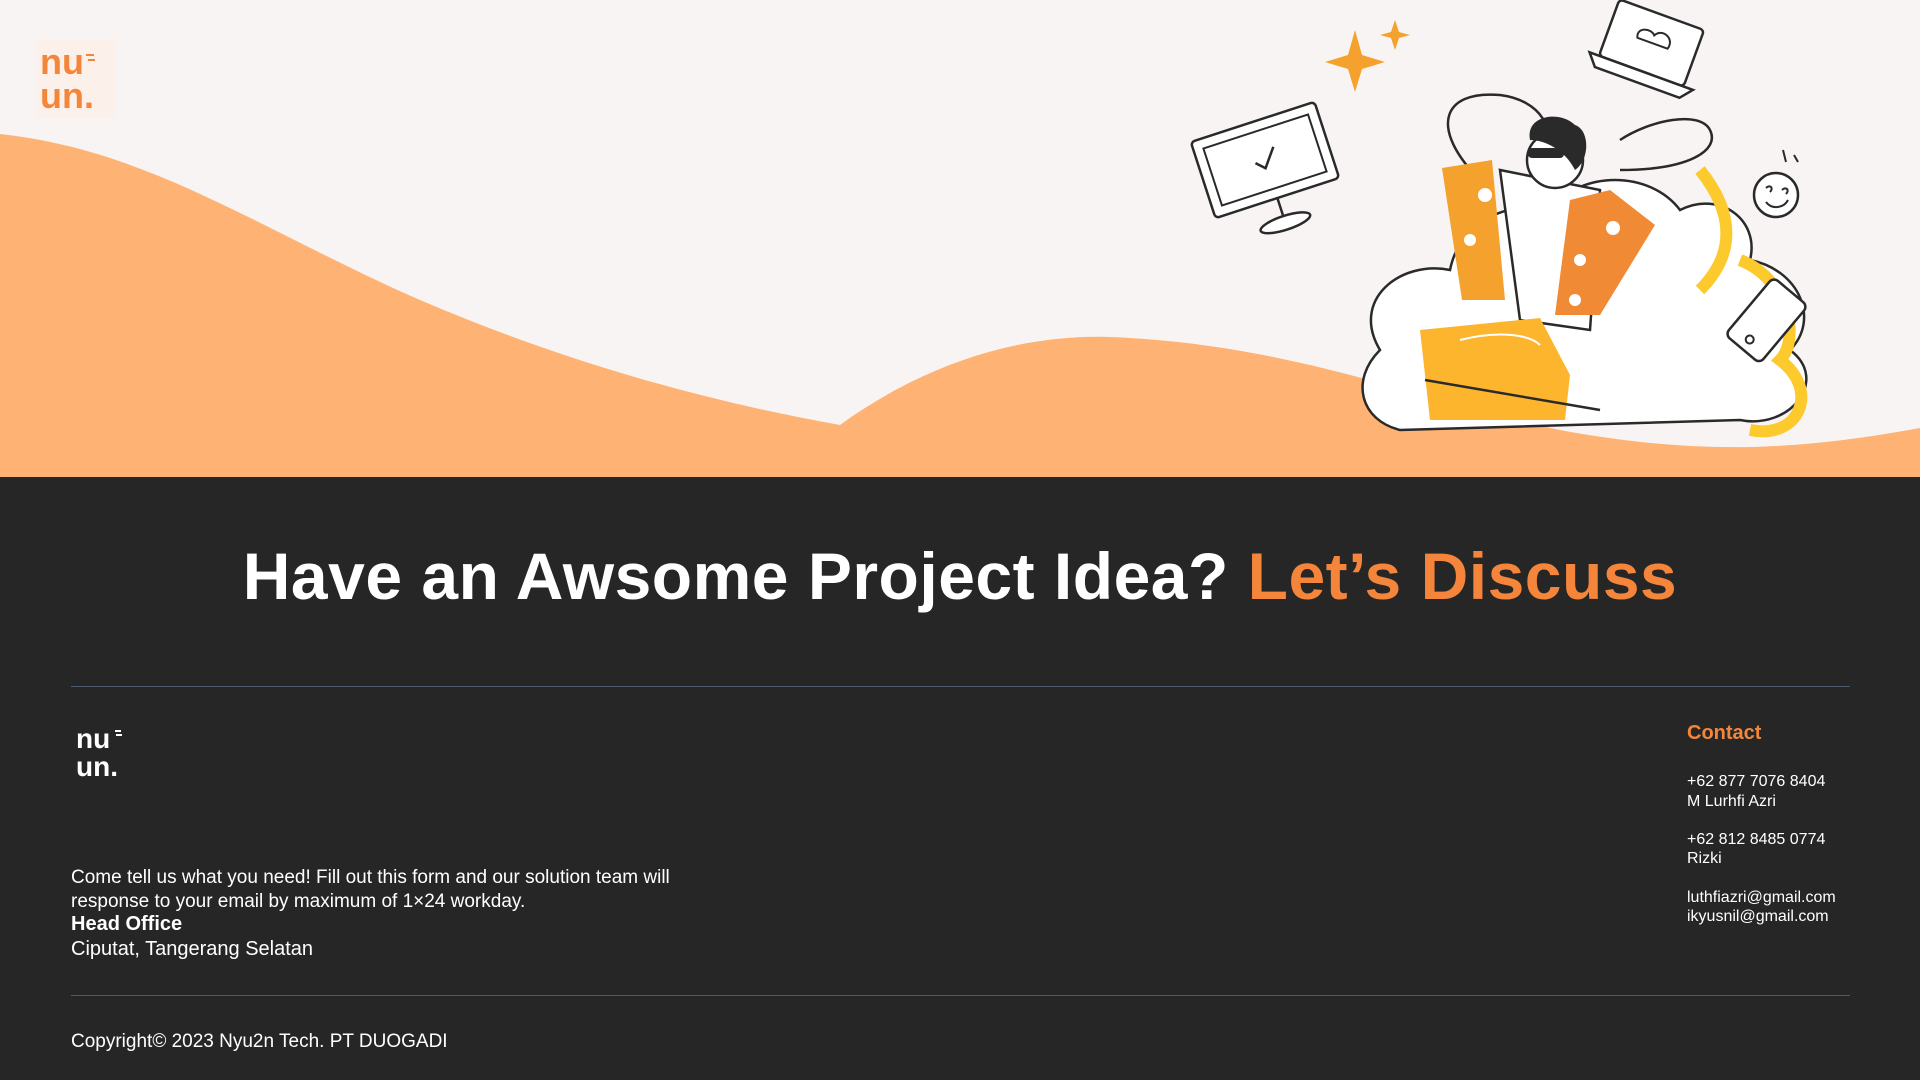  I want to click on contact-phone-2: +62 812 8485 0774, so click(1756, 840).